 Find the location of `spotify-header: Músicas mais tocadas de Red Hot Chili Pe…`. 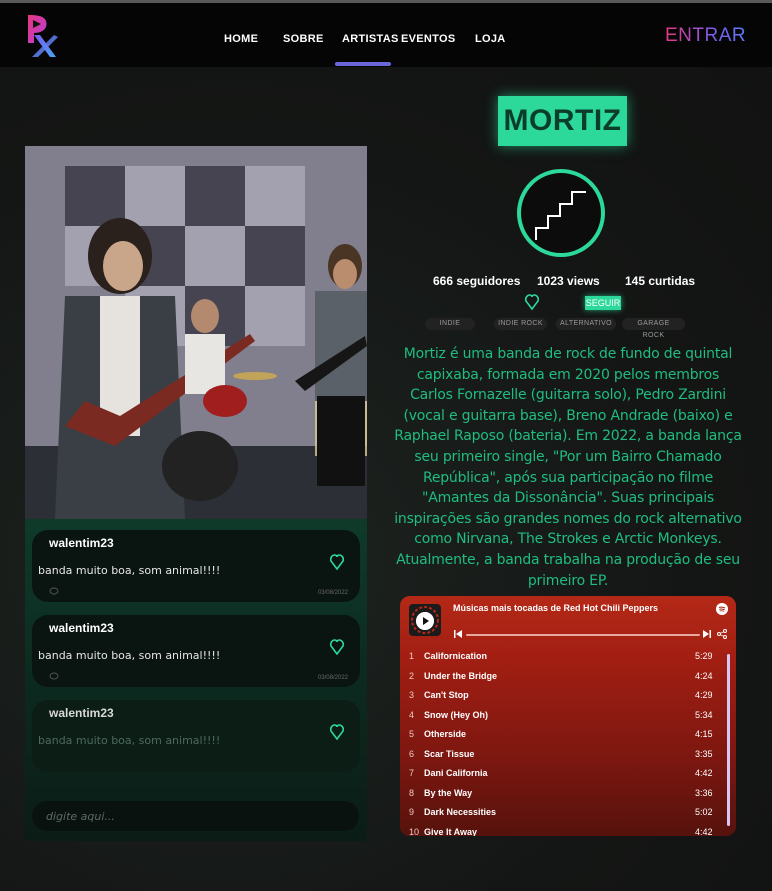

spotify-header: Músicas mais tocadas de Red Hot Chili Pe… is located at coordinates (568, 622).